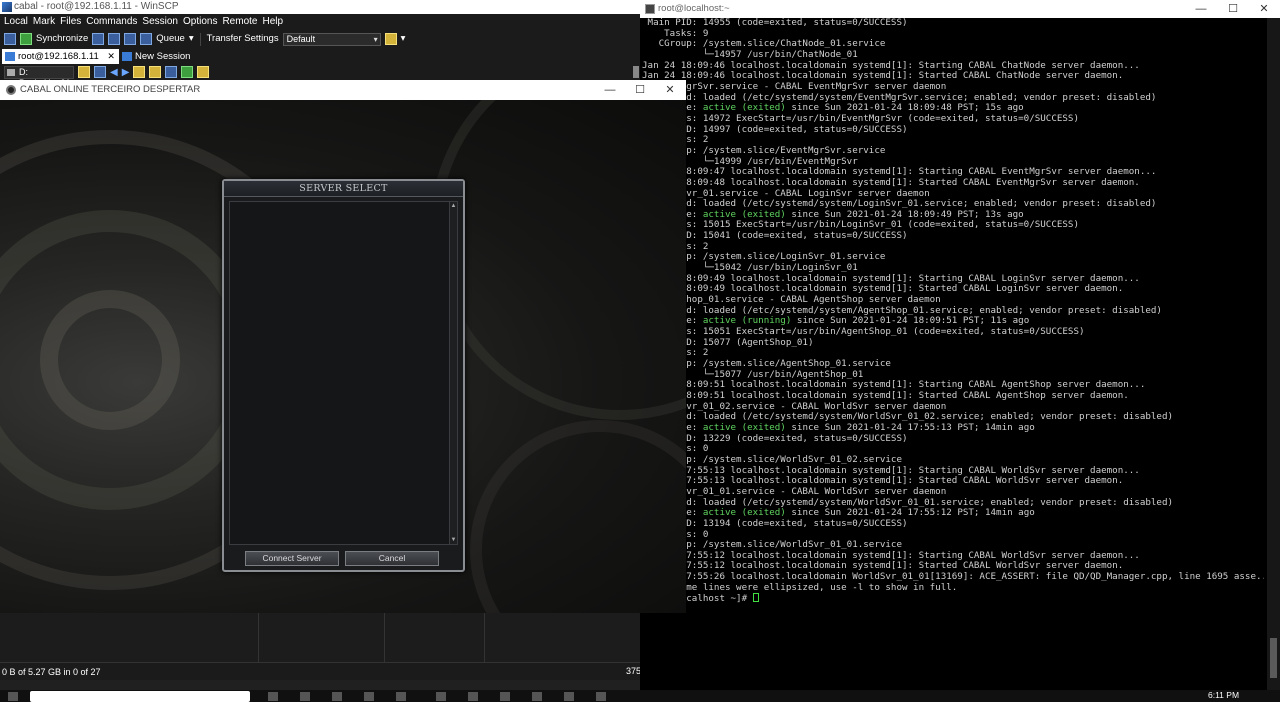 This screenshot has width=1280, height=702. What do you see at coordinates (343, 189) in the screenshot?
I see `dialog-title: SERVER SELECT` at bounding box center [343, 189].